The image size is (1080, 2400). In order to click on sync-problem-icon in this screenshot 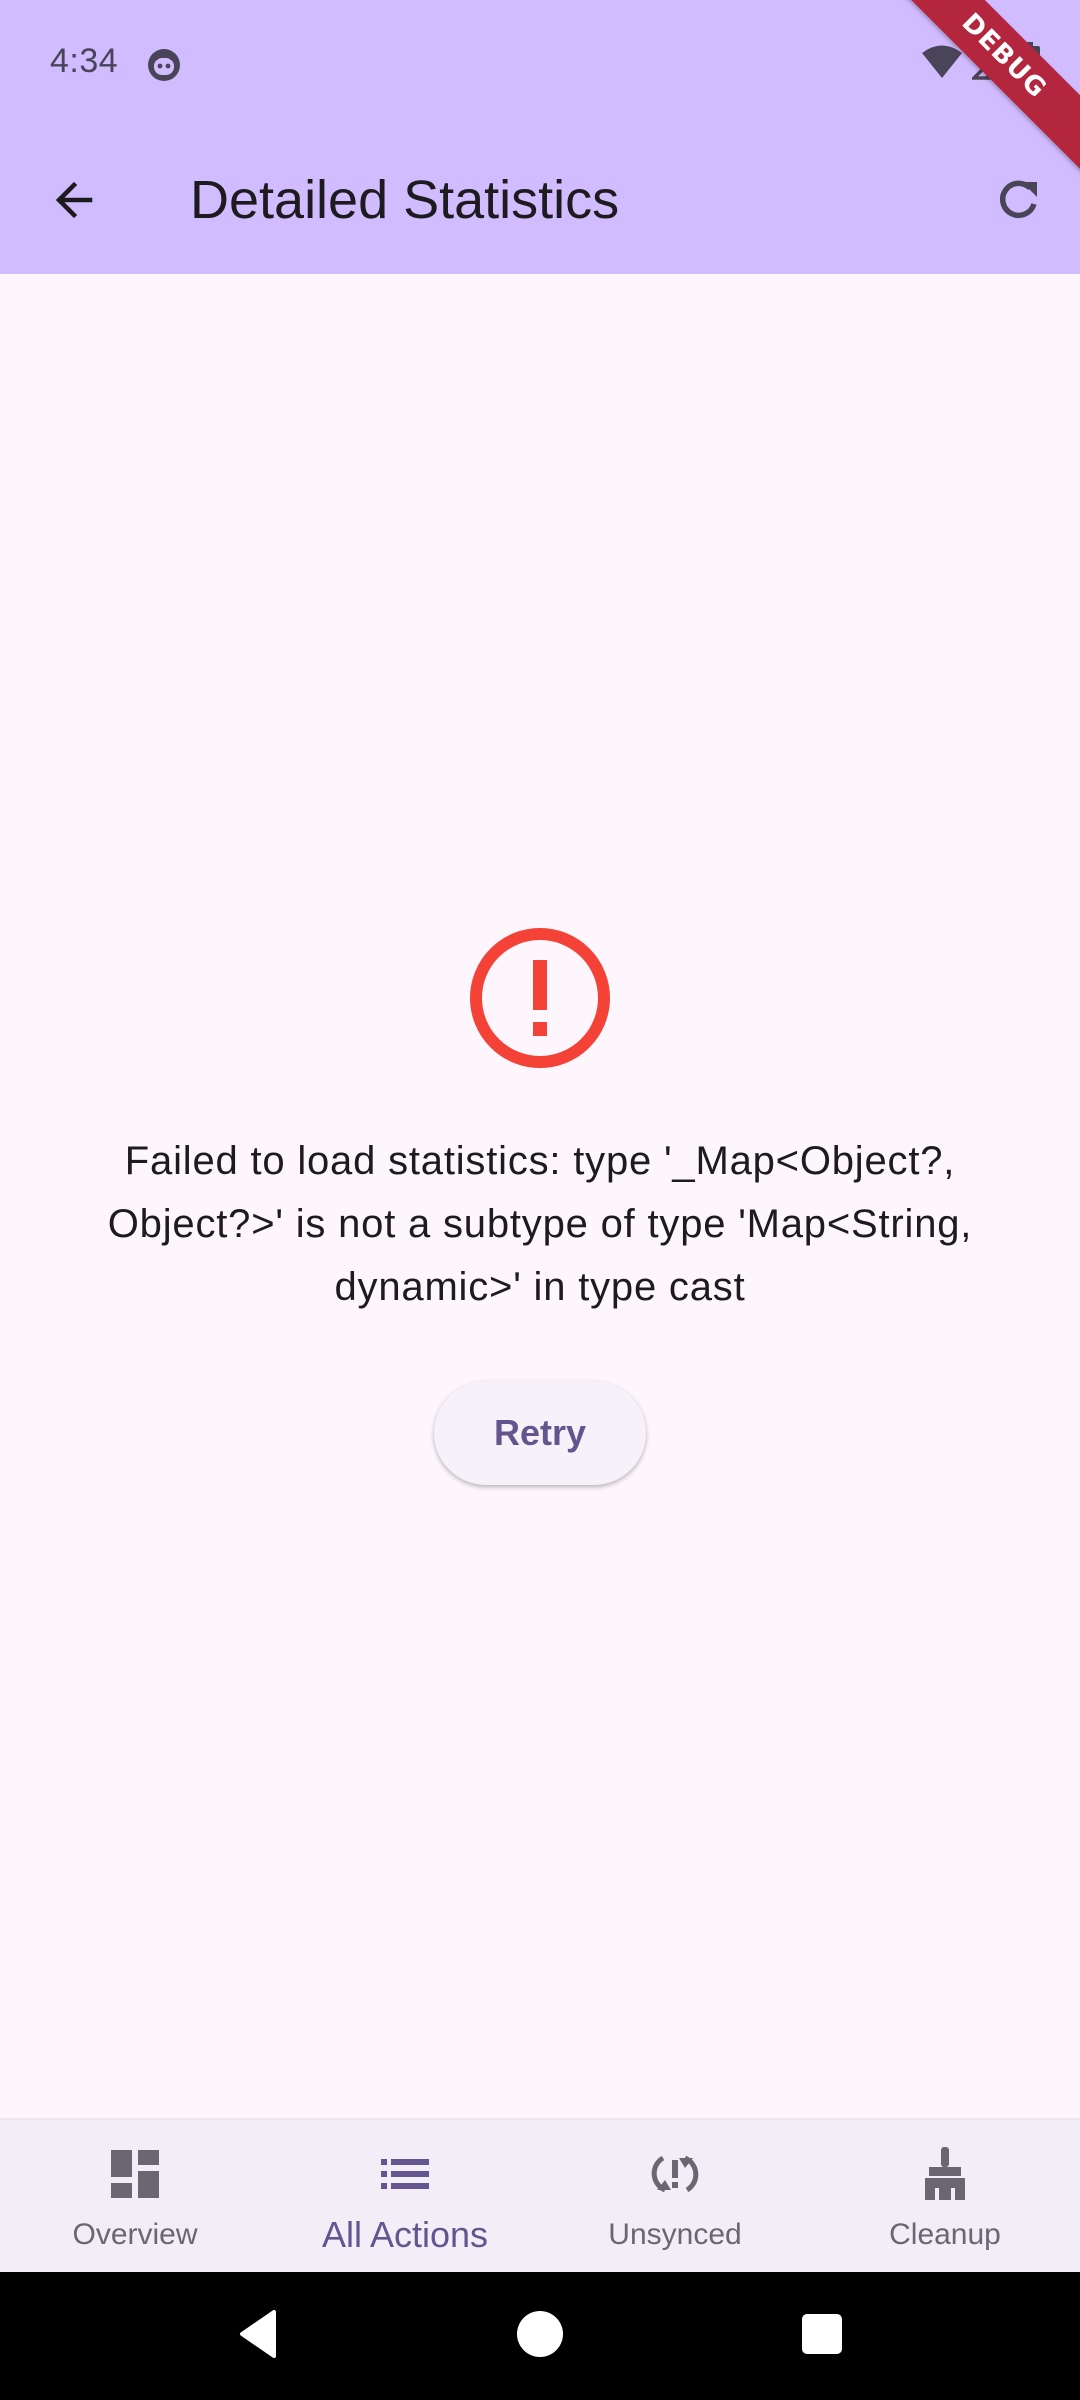, I will do `click(675, 2174)`.